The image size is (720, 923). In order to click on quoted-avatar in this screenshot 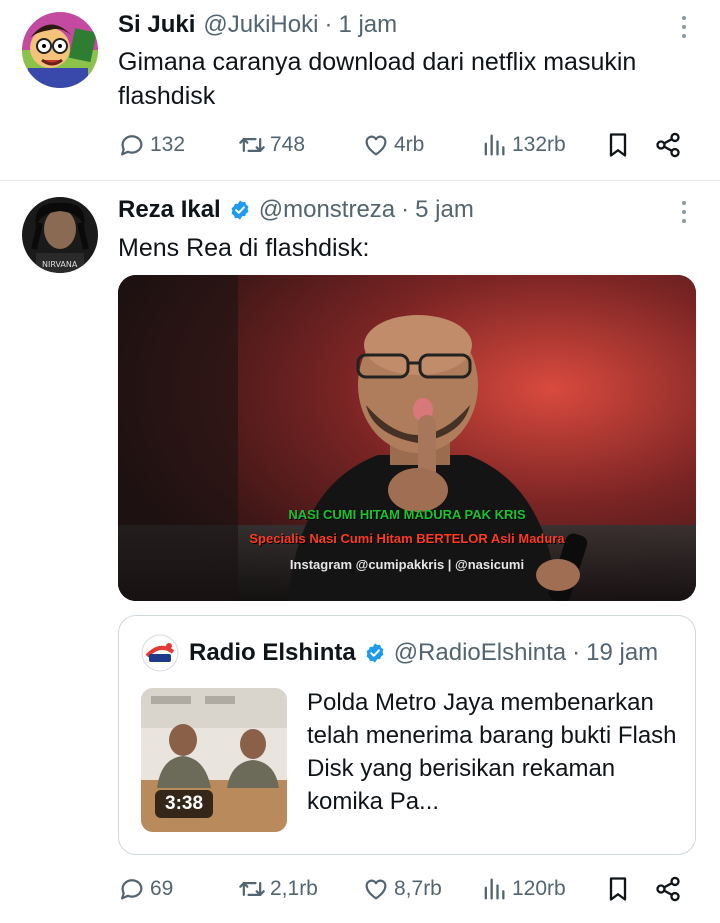, I will do `click(160, 653)`.